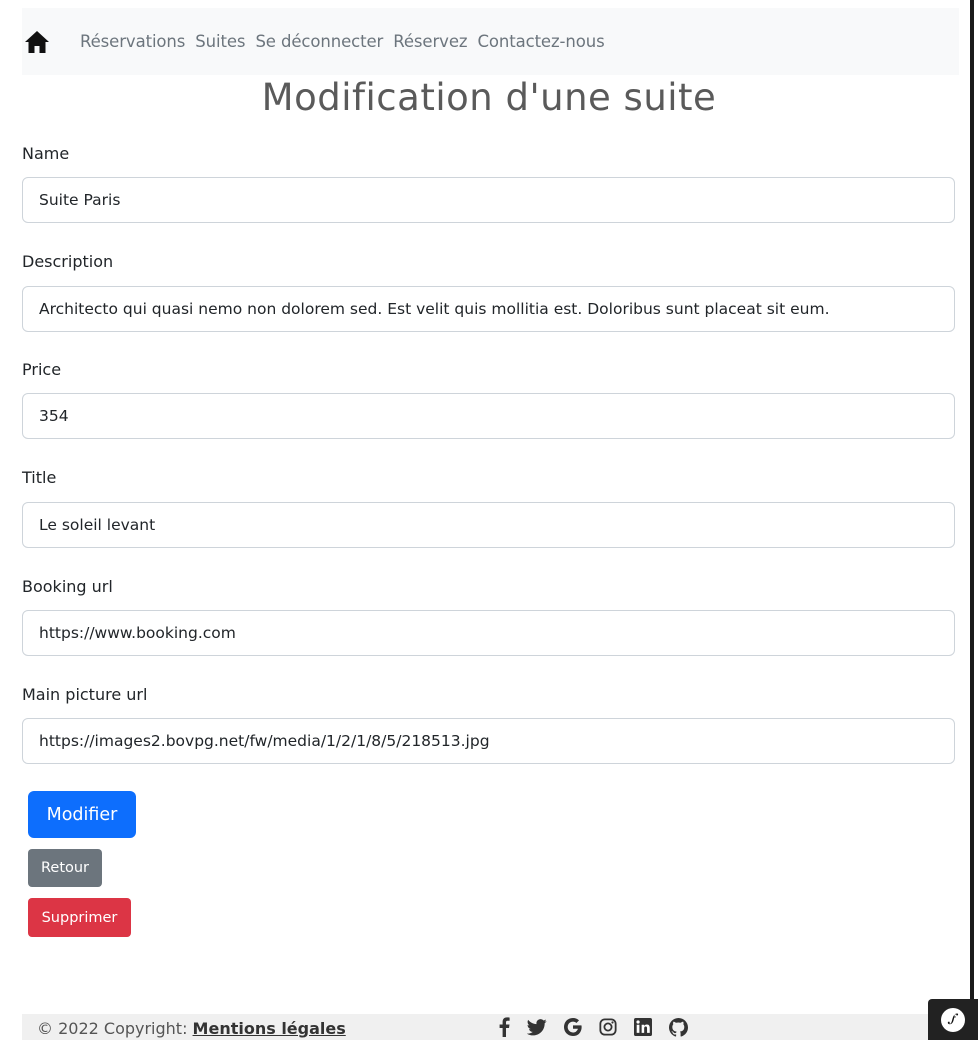 This screenshot has height=1040, width=978. What do you see at coordinates (540, 41) in the screenshot?
I see `nav-item-contact: Contactez-nous` at bounding box center [540, 41].